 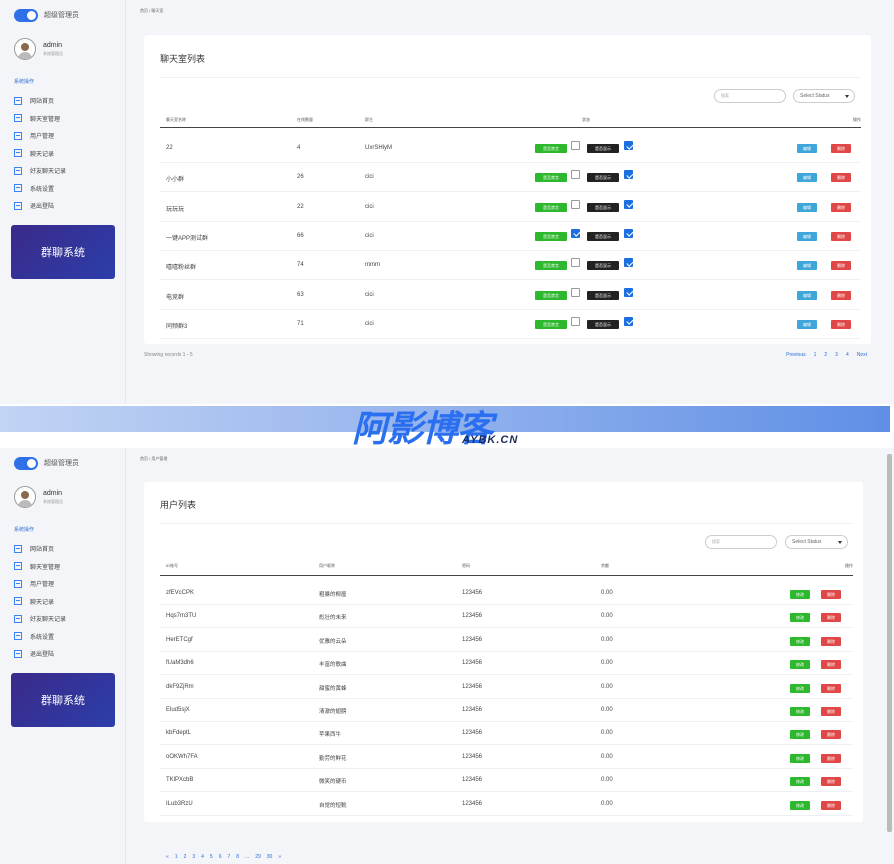 What do you see at coordinates (279, 857) in the screenshot?
I see `page-link: »` at bounding box center [279, 857].